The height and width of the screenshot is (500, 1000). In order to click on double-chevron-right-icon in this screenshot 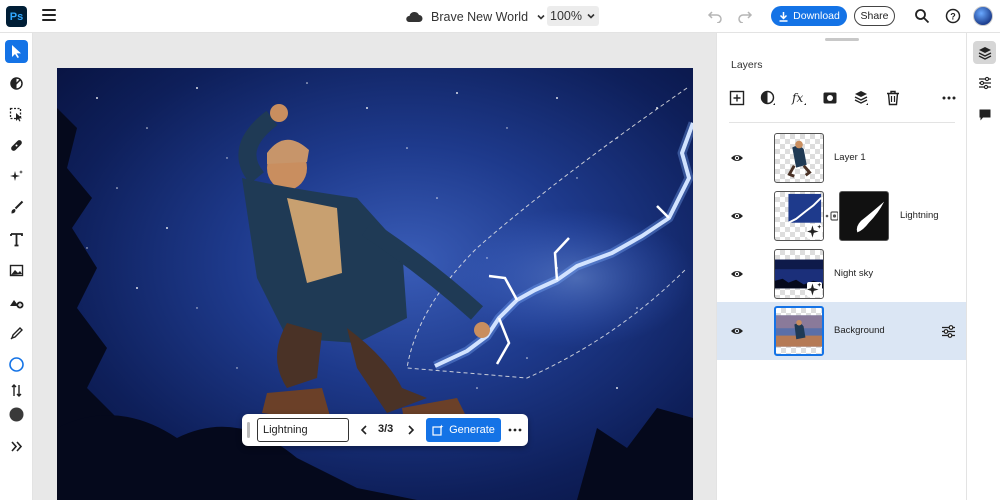, I will do `click(17, 446)`.